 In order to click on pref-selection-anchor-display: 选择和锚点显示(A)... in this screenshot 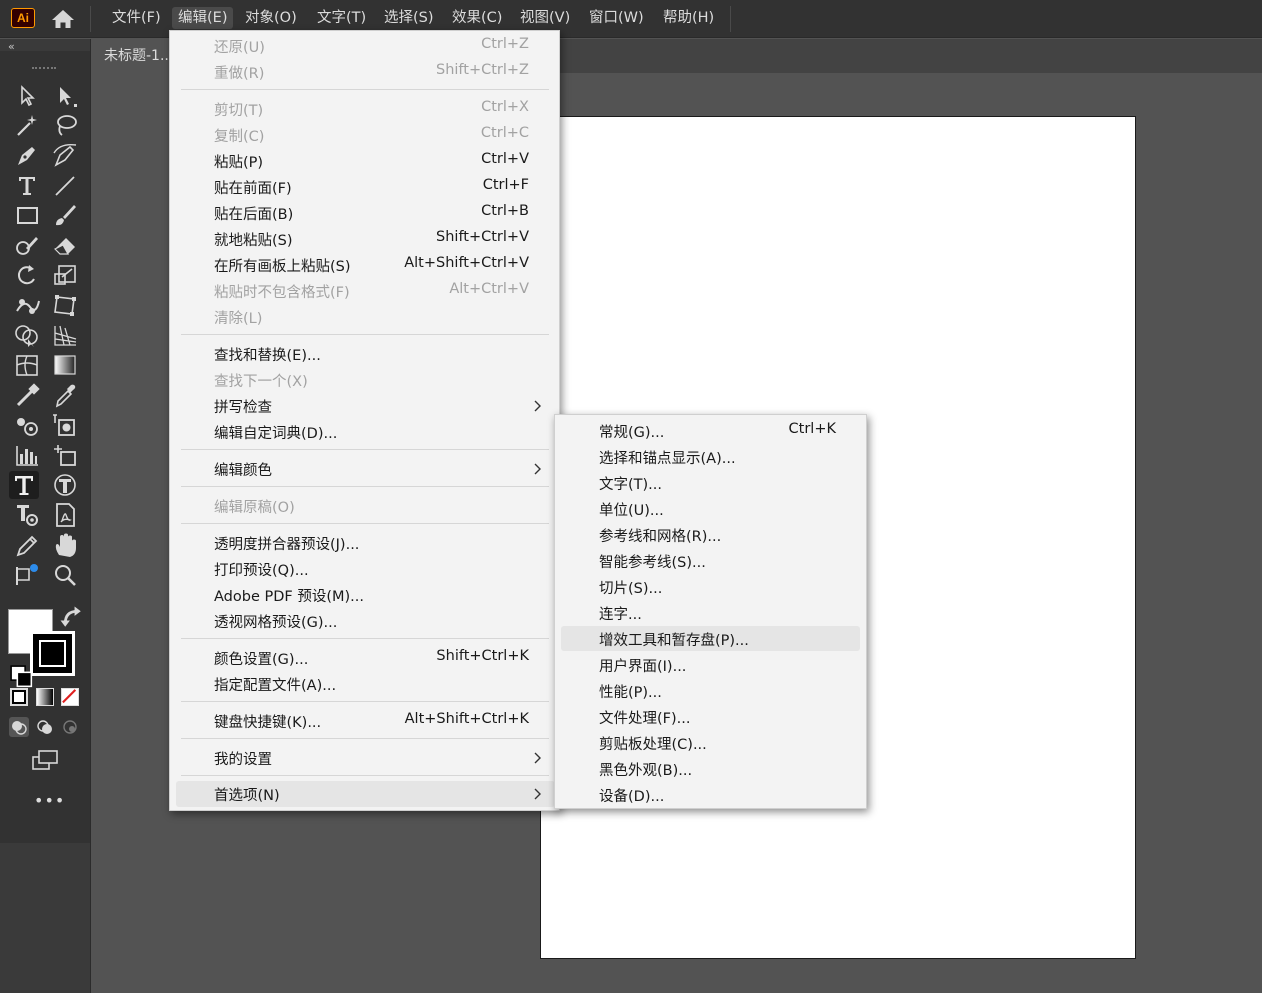, I will do `click(710, 456)`.